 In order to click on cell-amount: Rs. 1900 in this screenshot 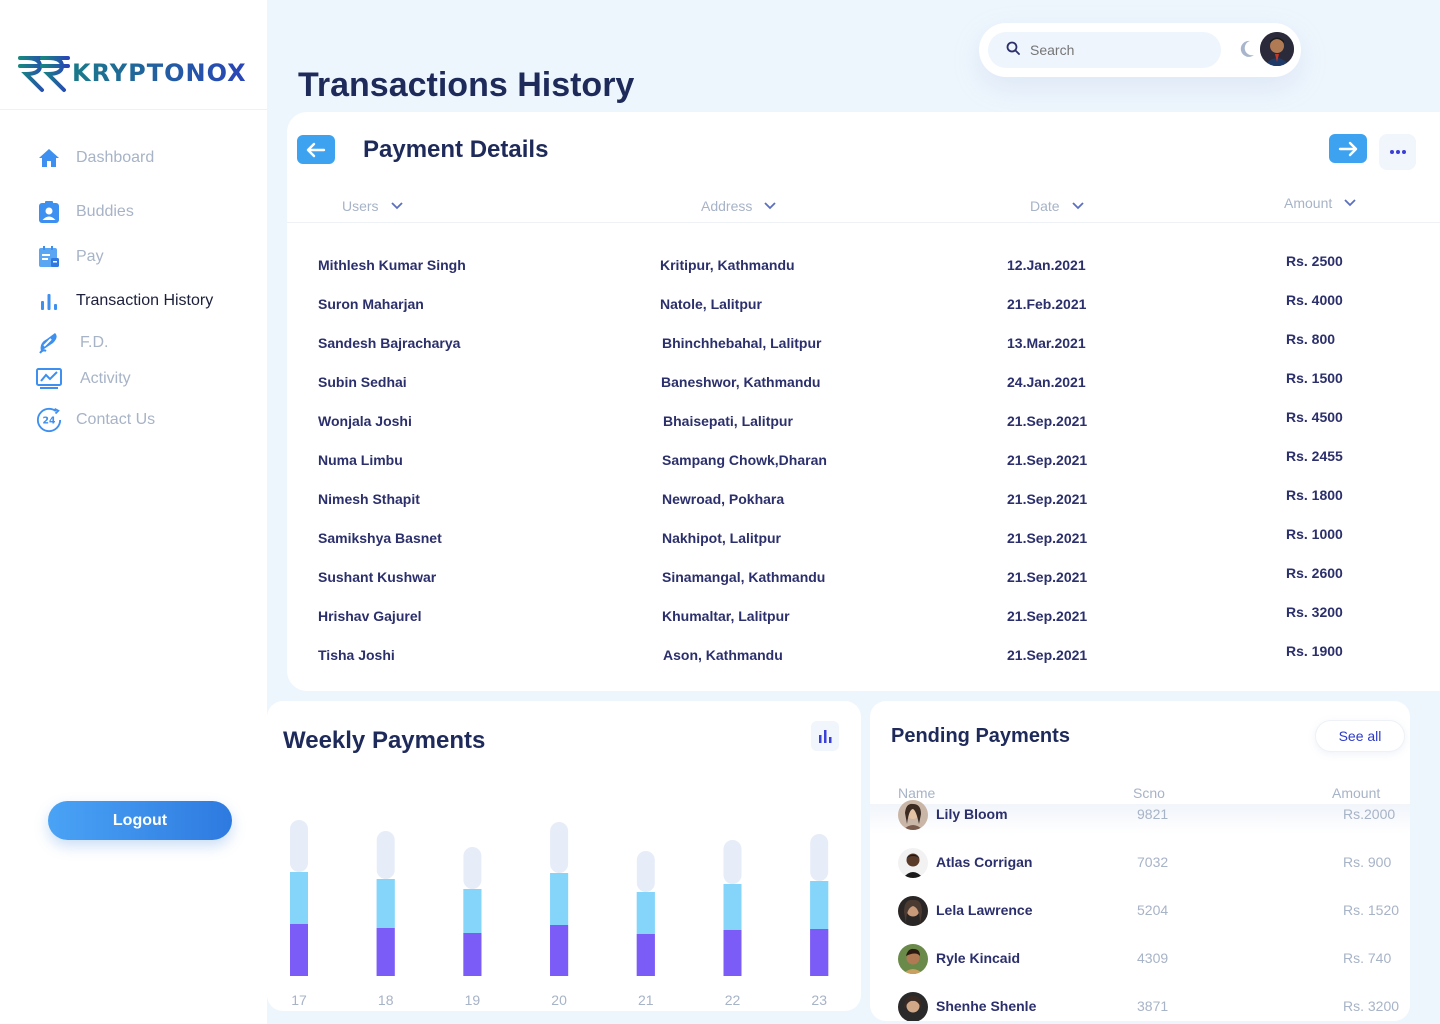, I will do `click(1314, 651)`.